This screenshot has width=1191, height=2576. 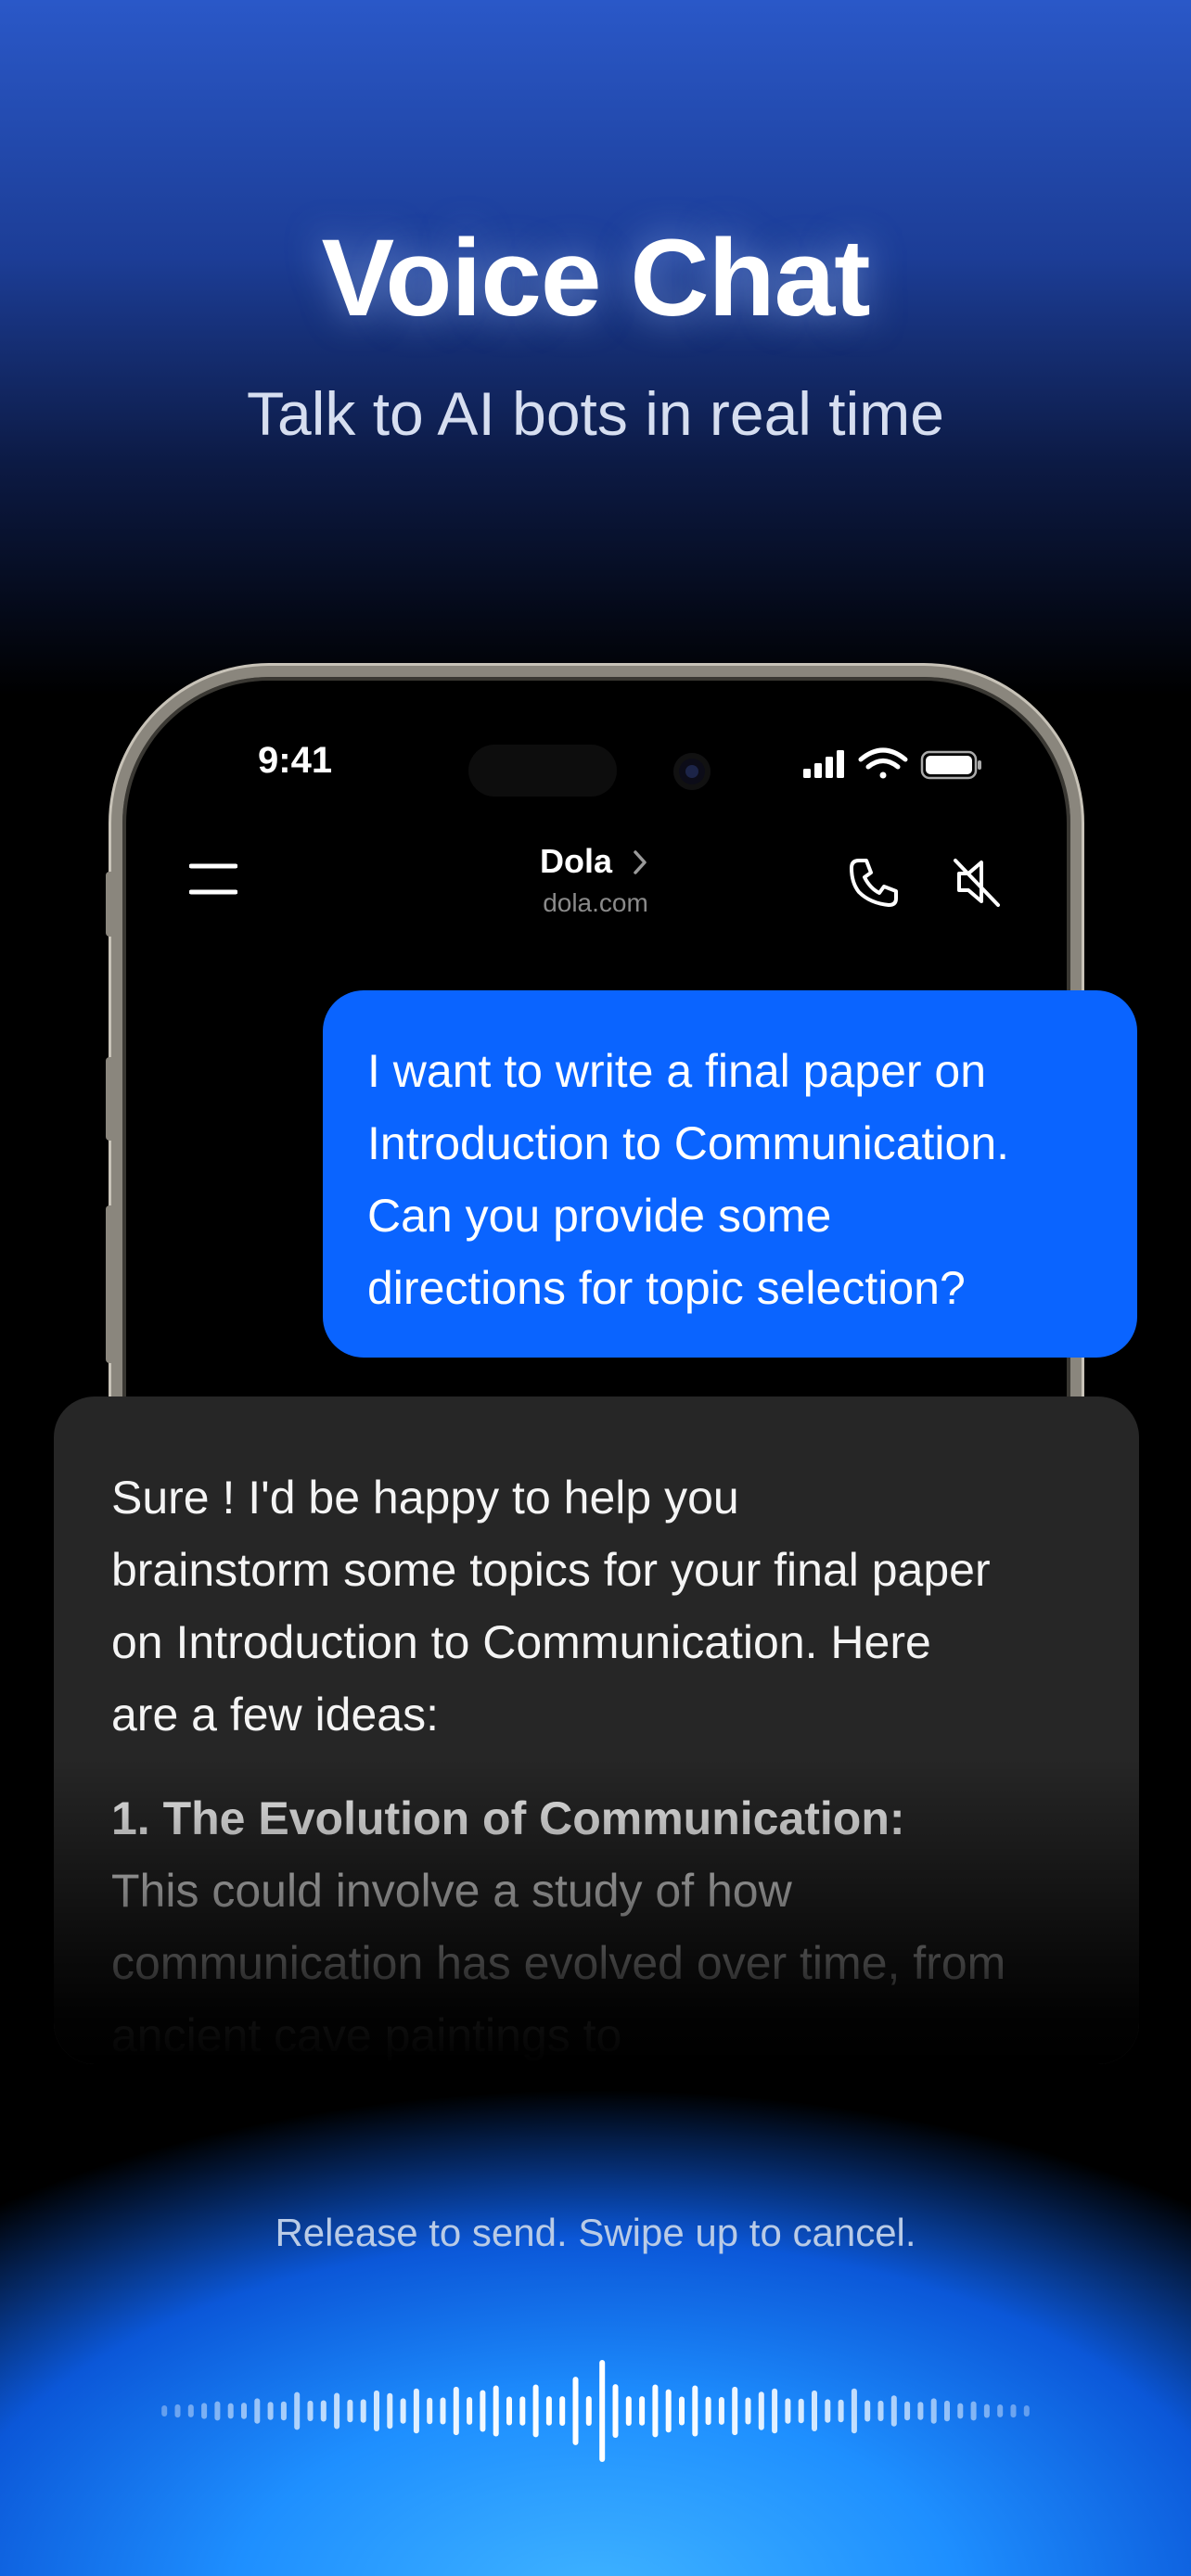 What do you see at coordinates (951, 765) in the screenshot?
I see `battery-icon` at bounding box center [951, 765].